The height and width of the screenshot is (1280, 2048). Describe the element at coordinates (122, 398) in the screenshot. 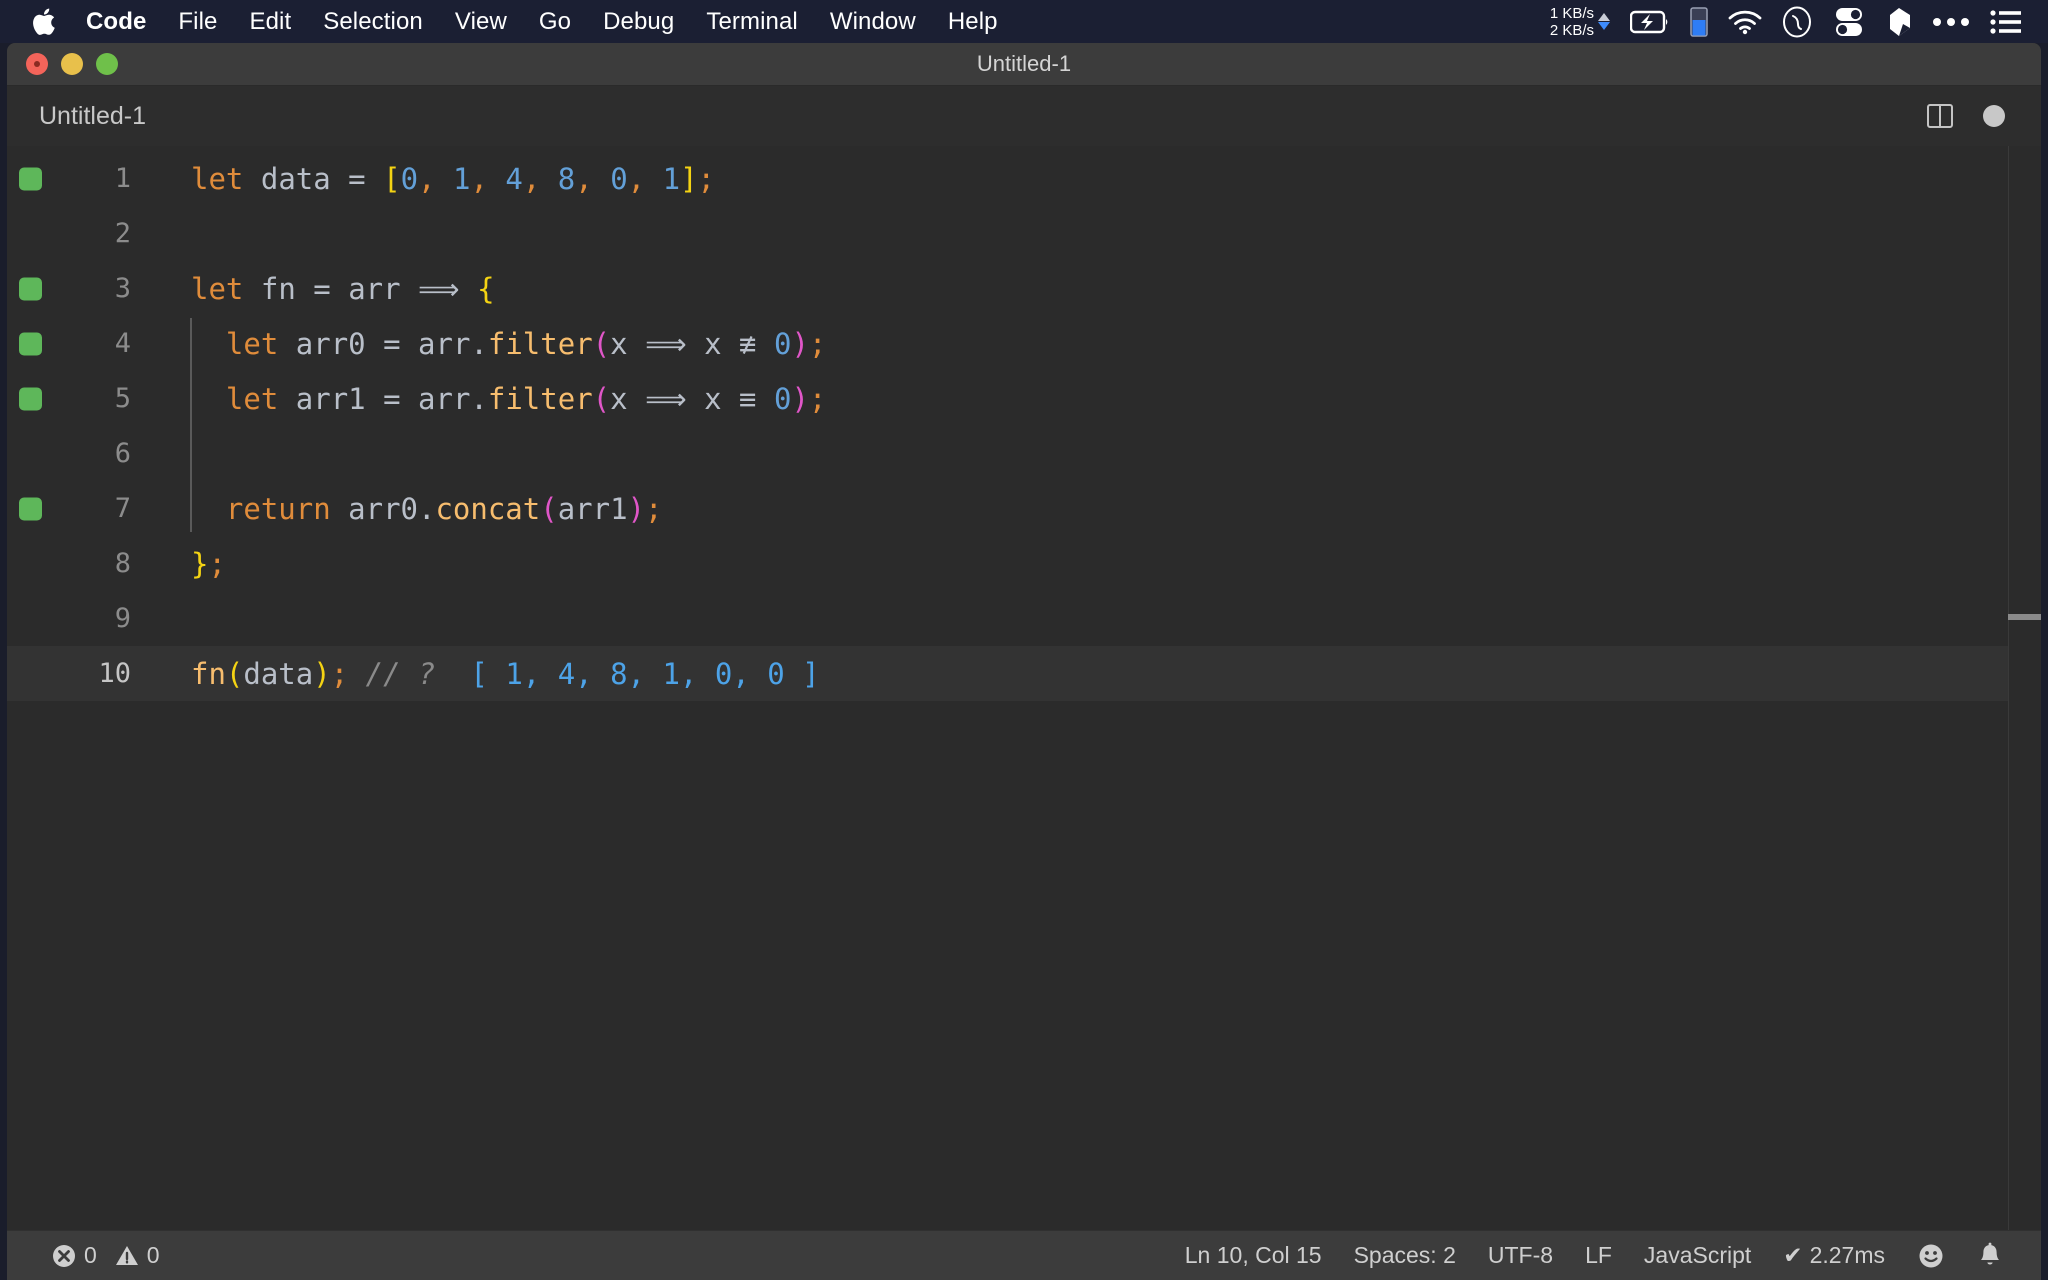

I see `line-number: 5` at that location.